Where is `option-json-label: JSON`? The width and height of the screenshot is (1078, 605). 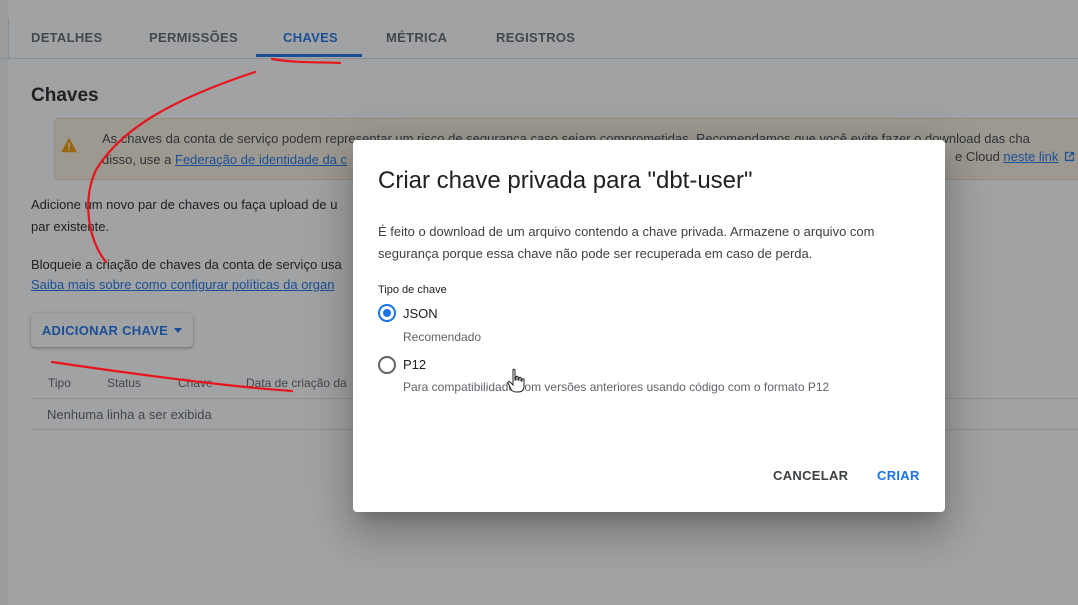
option-json-label: JSON is located at coordinates (420, 313).